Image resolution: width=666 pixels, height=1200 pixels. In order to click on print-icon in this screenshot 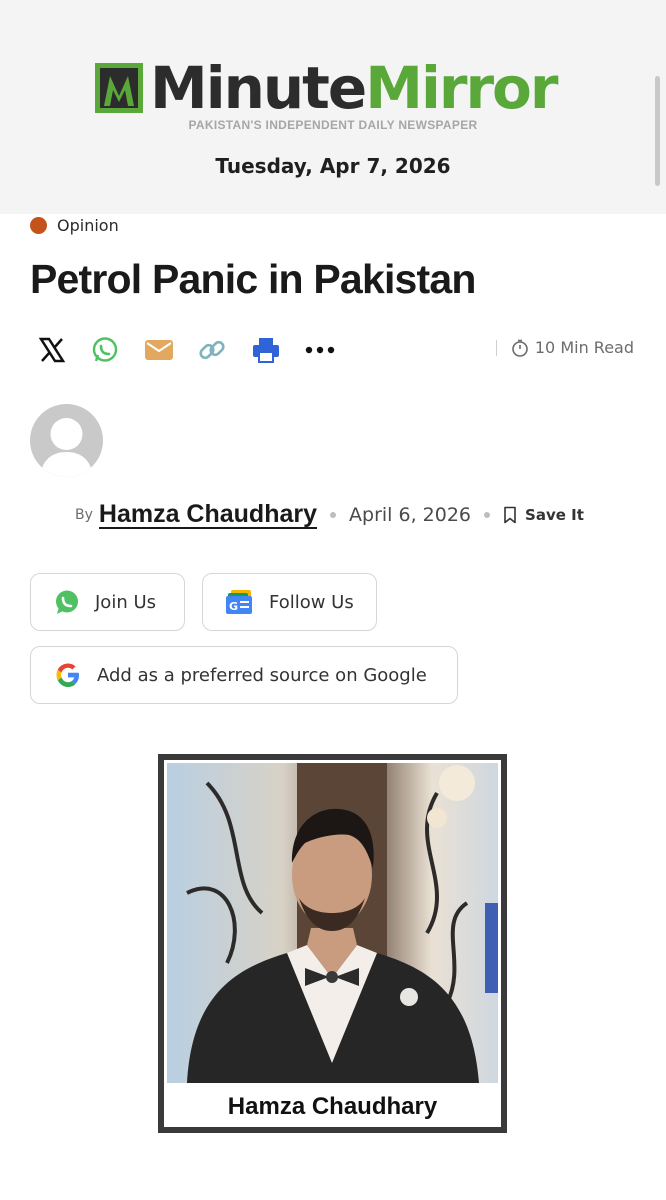, I will do `click(266, 350)`.